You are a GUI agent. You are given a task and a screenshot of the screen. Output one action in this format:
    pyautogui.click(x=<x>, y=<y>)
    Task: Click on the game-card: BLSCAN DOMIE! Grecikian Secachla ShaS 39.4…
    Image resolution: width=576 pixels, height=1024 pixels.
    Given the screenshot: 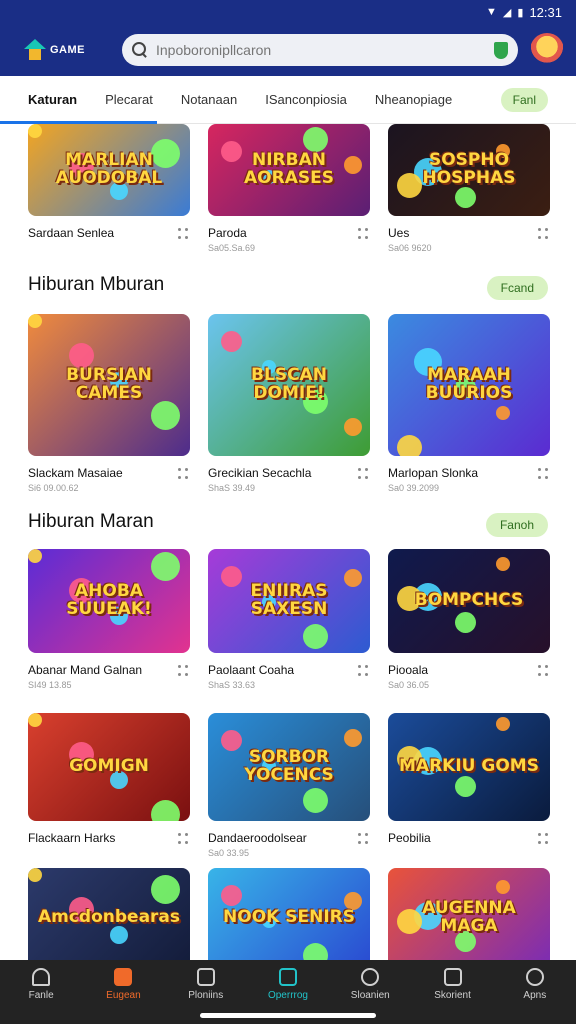 What is the action you would take?
    pyautogui.click(x=289, y=403)
    